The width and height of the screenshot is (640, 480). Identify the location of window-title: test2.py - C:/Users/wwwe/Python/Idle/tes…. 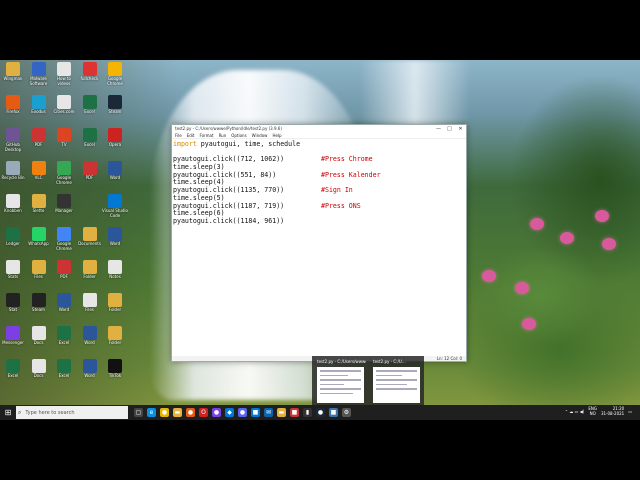
(228, 128).